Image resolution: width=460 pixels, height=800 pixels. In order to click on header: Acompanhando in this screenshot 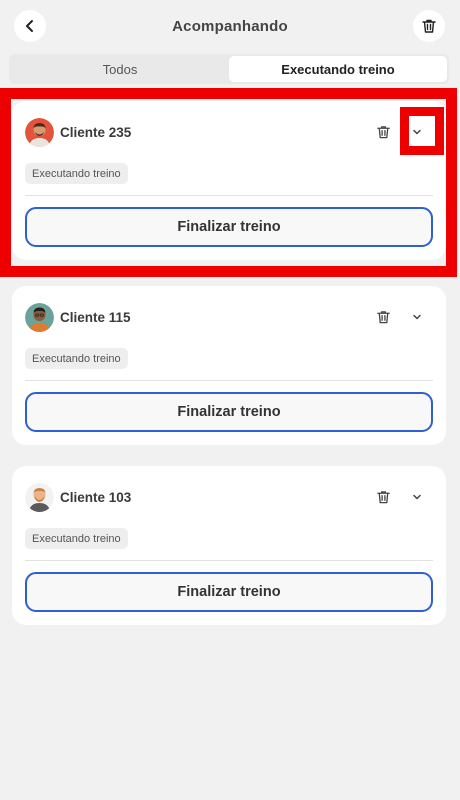, I will do `click(230, 26)`.